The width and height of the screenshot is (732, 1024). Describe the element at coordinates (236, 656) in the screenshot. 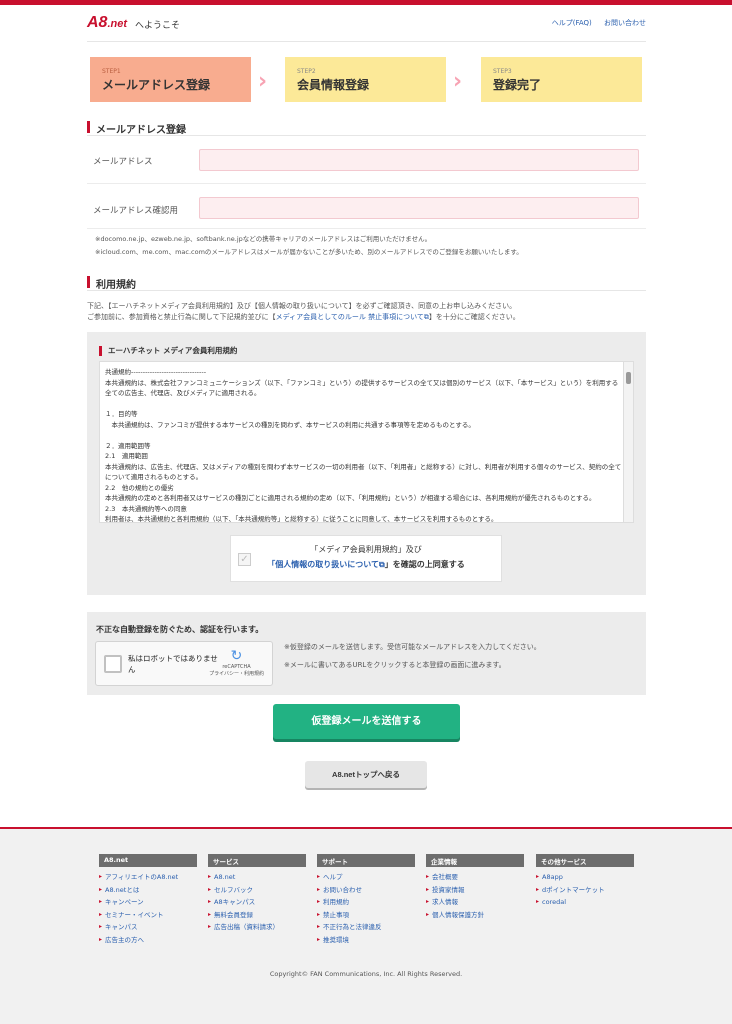

I see `recaptcha-icon: ↻` at that location.